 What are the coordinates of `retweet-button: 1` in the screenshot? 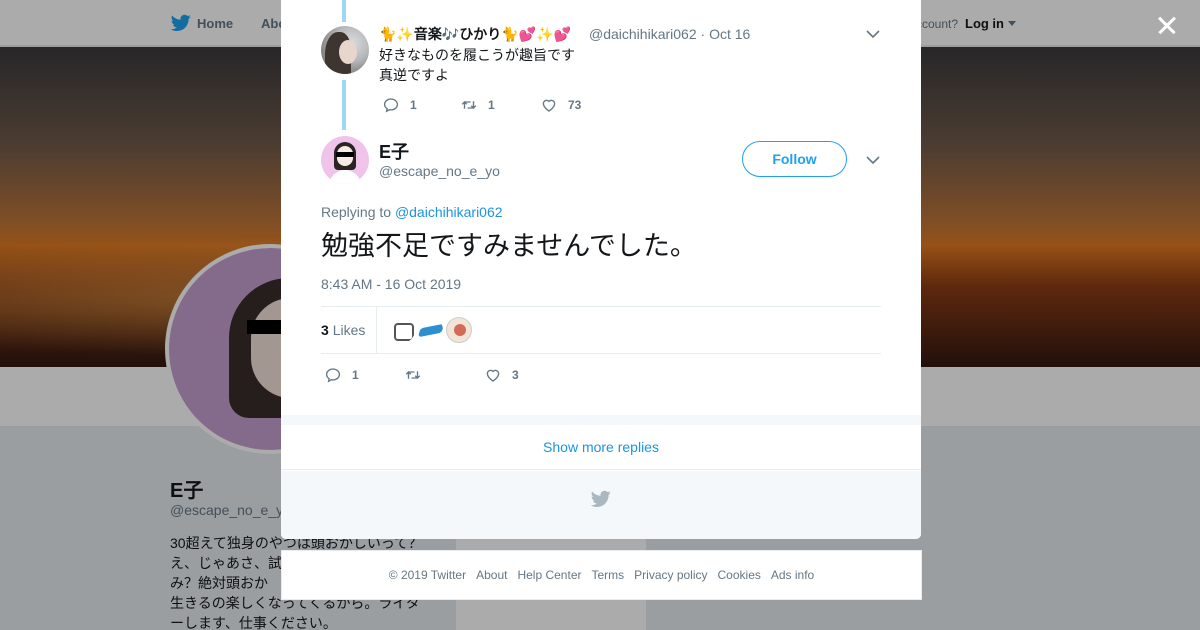 It's located at (500, 105).